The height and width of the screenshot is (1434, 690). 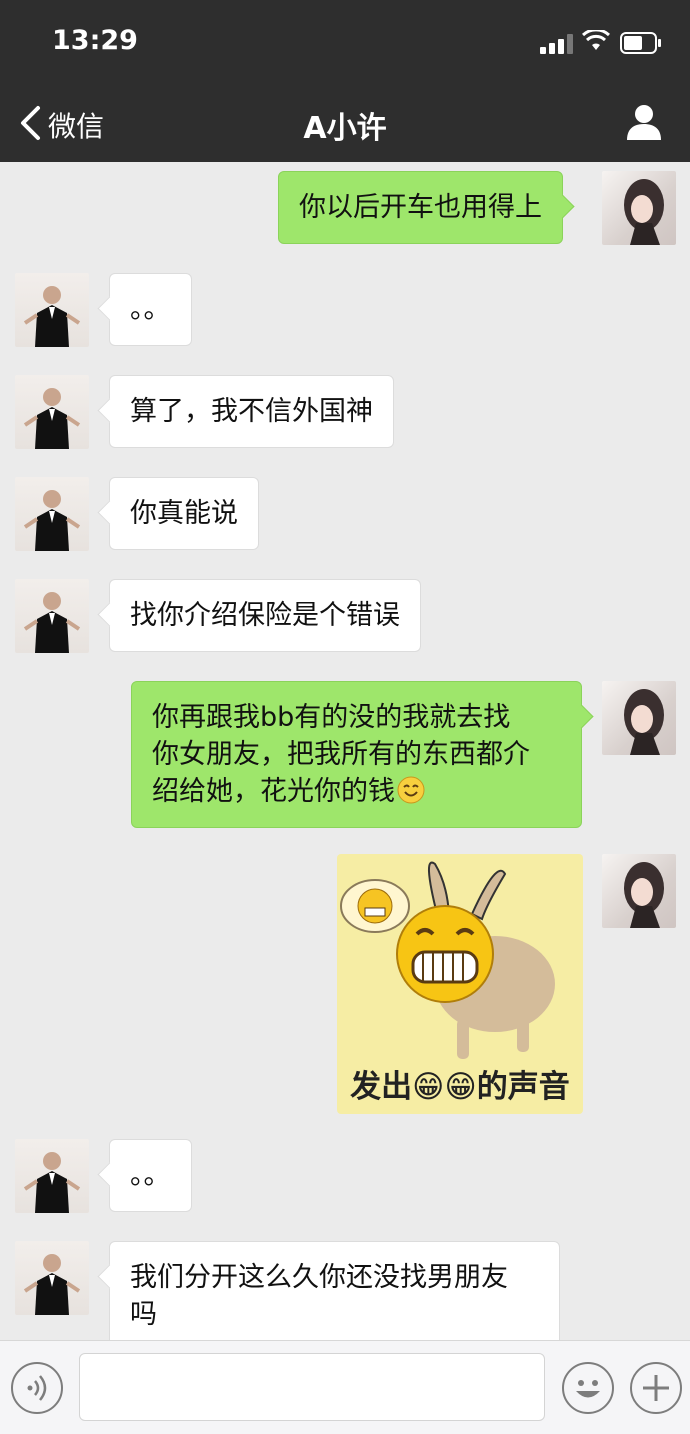 I want to click on header: 13:29 微信 A小许, so click(x=345, y=81).